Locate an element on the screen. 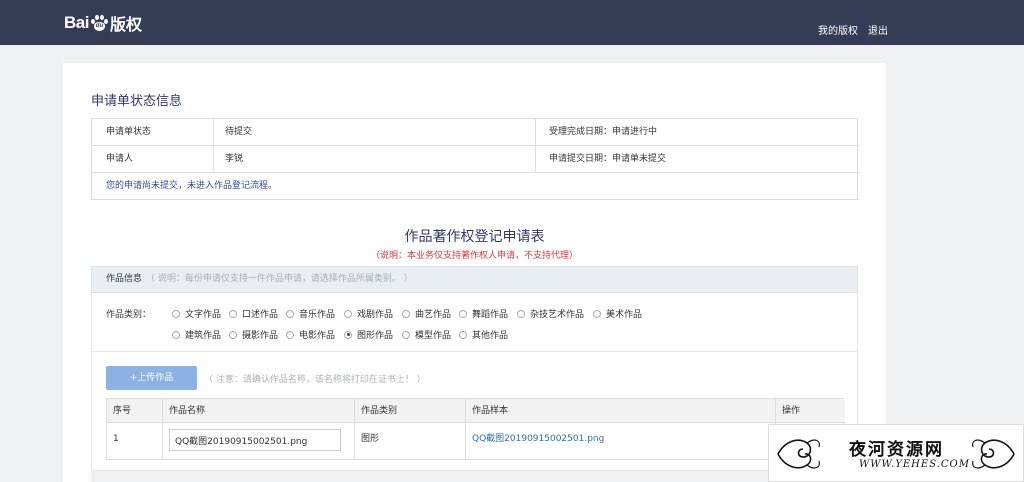 The height and width of the screenshot is (482, 1024). category-radio-graphic: 图形作品 is located at coordinates (368, 334).